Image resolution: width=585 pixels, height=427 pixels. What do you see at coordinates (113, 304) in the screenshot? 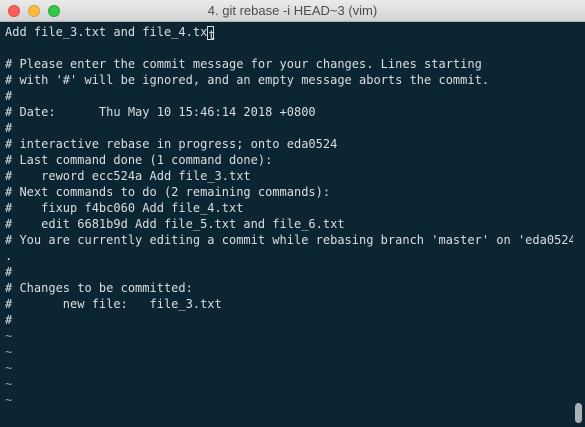
I see `buffer-line: # new file: file_3.txt` at bounding box center [113, 304].